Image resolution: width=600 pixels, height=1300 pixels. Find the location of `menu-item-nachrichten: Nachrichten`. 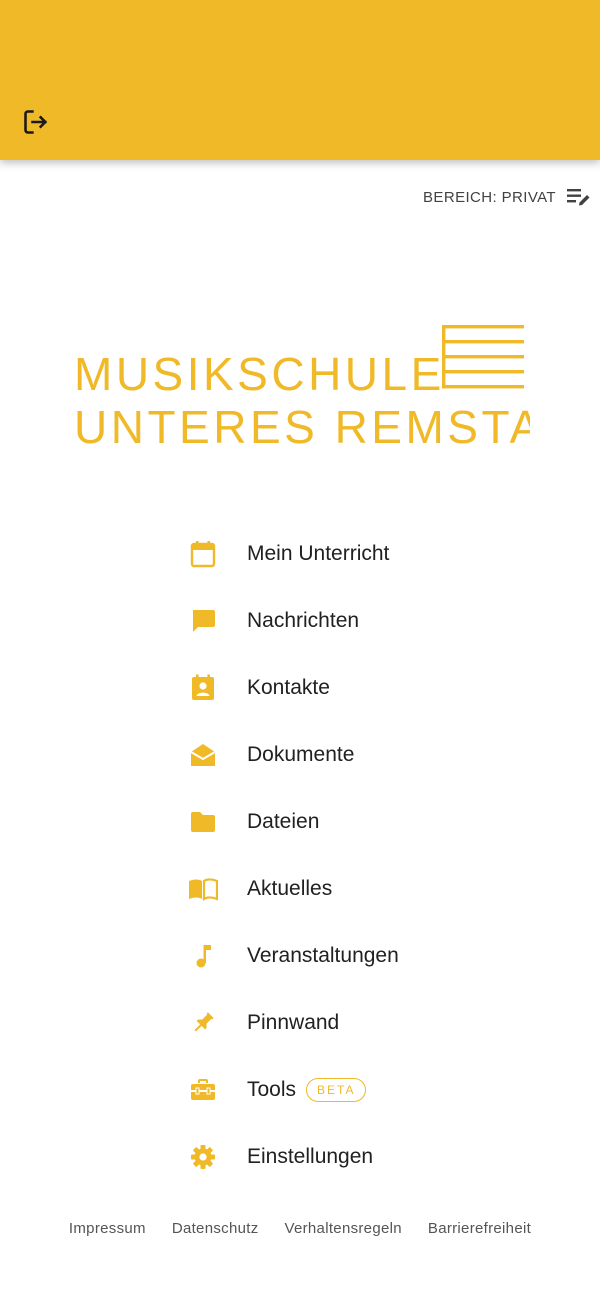

menu-item-nachrichten: Nachrichten is located at coordinates (345, 620).